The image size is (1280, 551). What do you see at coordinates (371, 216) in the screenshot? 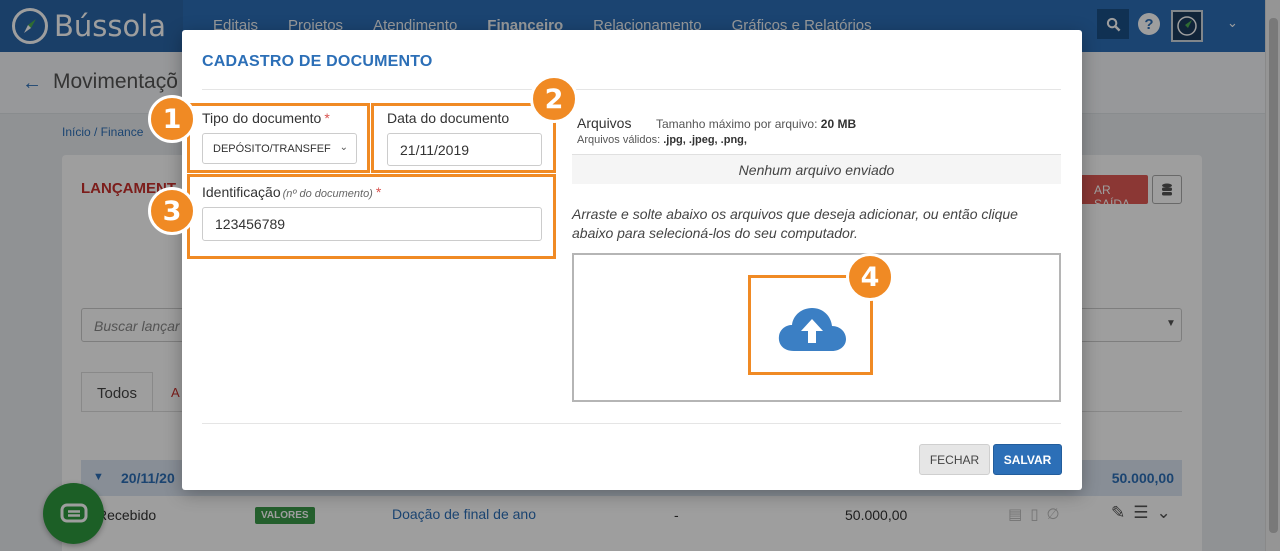
I see `highlight-identification` at bounding box center [371, 216].